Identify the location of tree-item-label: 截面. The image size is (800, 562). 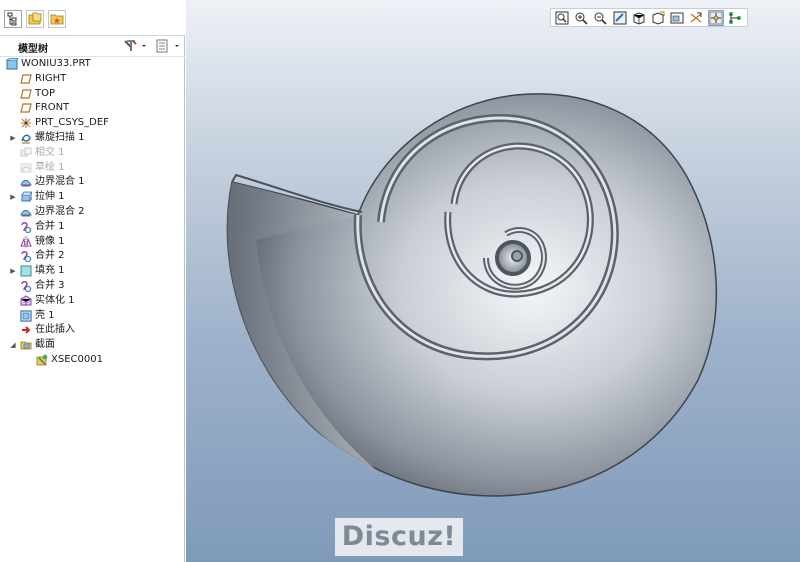
(45, 345).